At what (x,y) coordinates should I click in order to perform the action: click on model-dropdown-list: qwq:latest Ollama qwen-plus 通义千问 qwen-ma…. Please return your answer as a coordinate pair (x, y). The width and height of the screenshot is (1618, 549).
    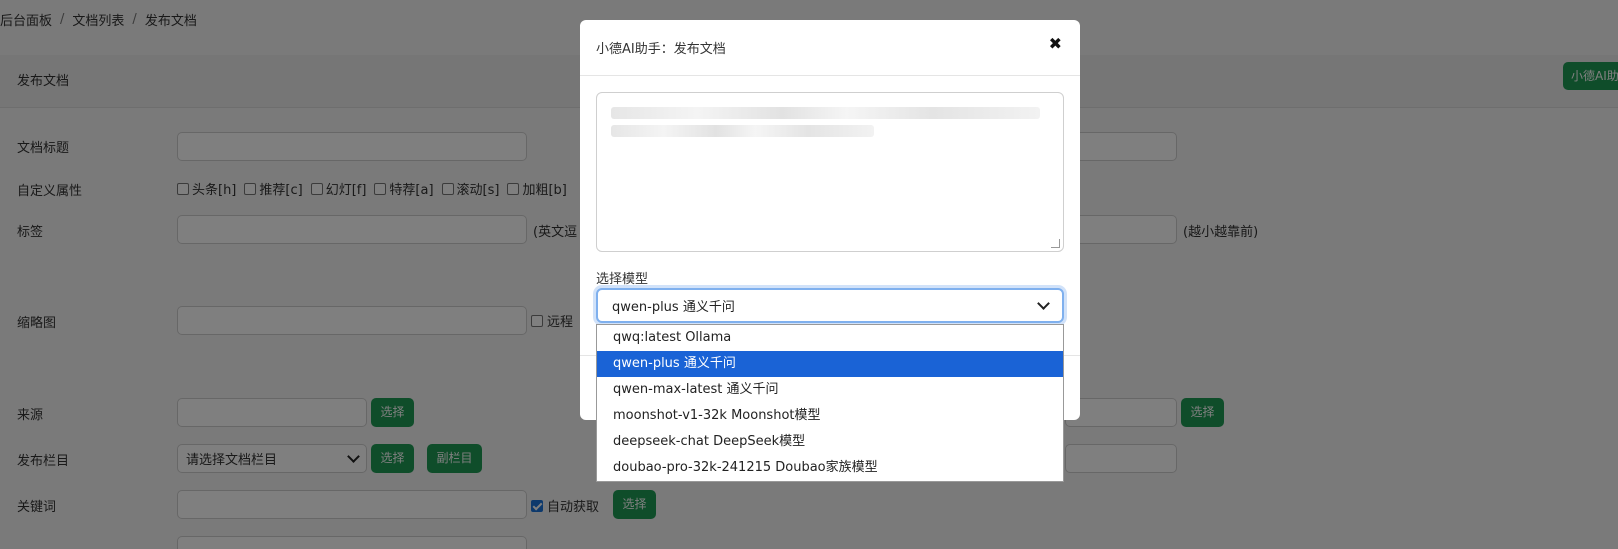
    Looking at the image, I should click on (830, 403).